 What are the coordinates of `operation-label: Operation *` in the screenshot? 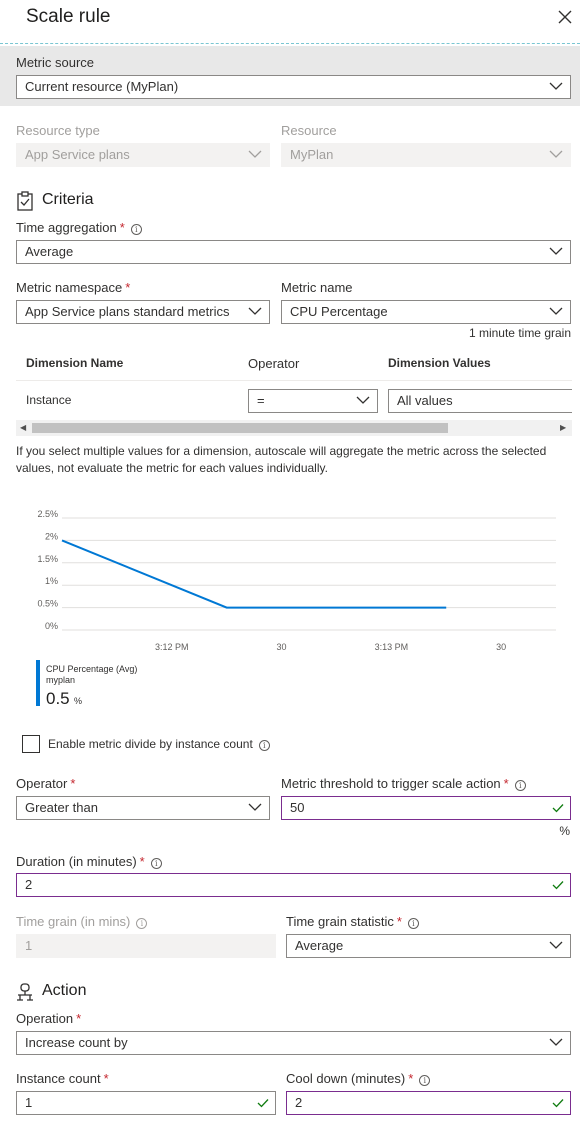 It's located at (49, 1018).